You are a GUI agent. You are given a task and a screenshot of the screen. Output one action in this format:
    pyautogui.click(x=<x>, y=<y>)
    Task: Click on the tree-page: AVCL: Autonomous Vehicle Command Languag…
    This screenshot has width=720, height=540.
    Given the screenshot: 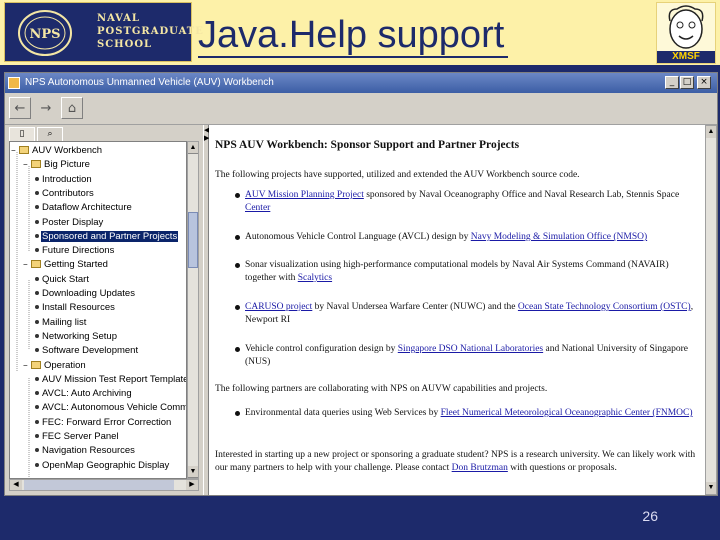 What is the action you would take?
    pyautogui.click(x=110, y=408)
    